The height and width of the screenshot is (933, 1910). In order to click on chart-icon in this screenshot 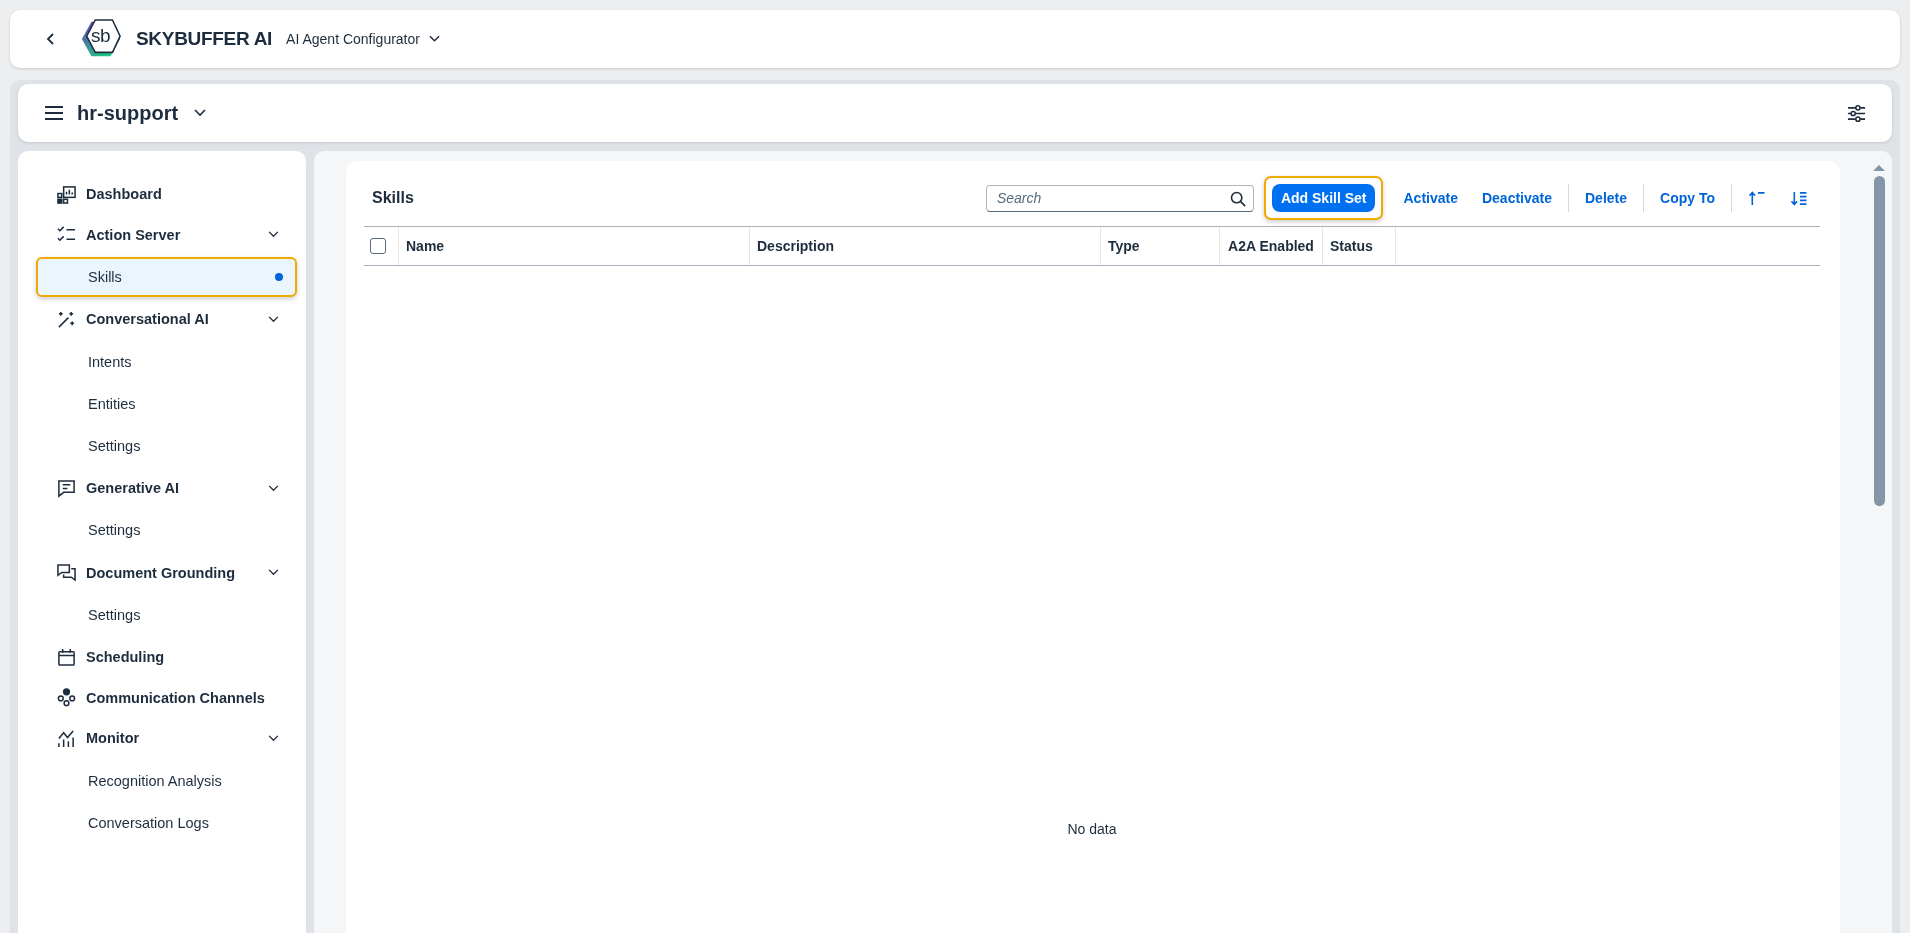, I will do `click(66, 738)`.